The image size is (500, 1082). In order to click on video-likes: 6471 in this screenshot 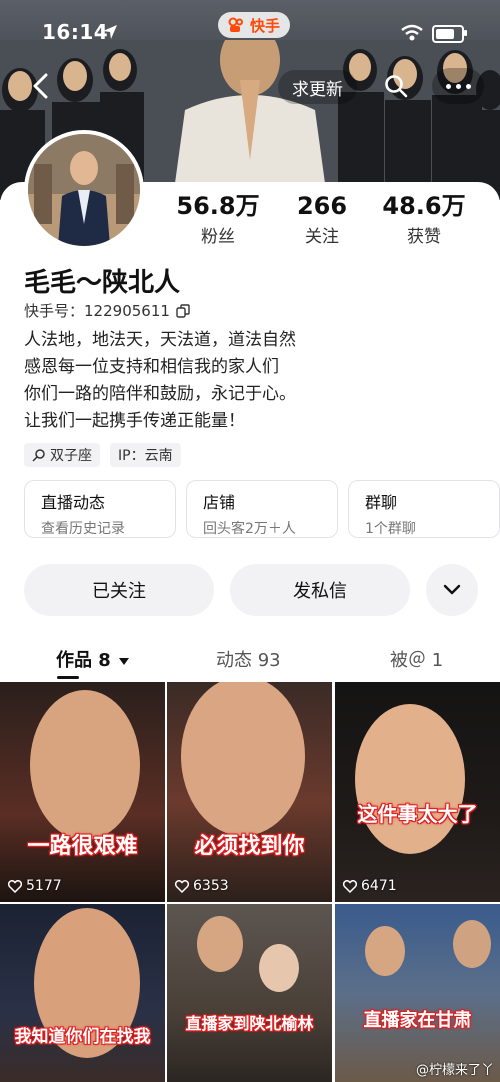, I will do `click(370, 886)`.